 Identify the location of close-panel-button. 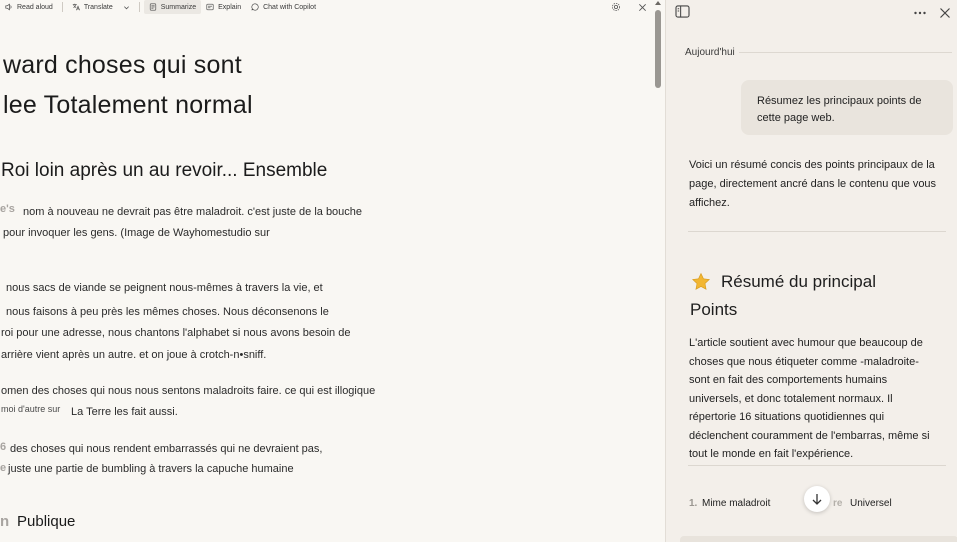
(946, 13).